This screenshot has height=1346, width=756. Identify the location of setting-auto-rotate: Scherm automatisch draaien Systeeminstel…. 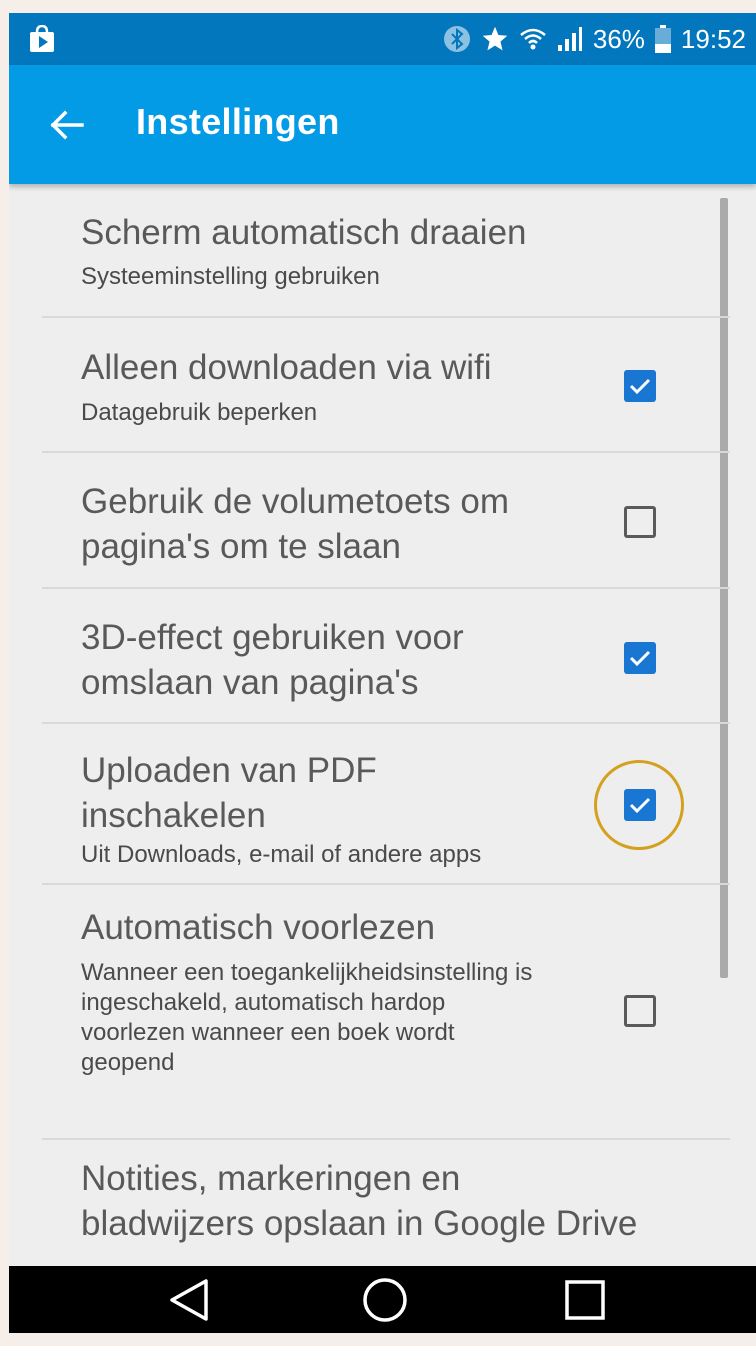
(386, 251).